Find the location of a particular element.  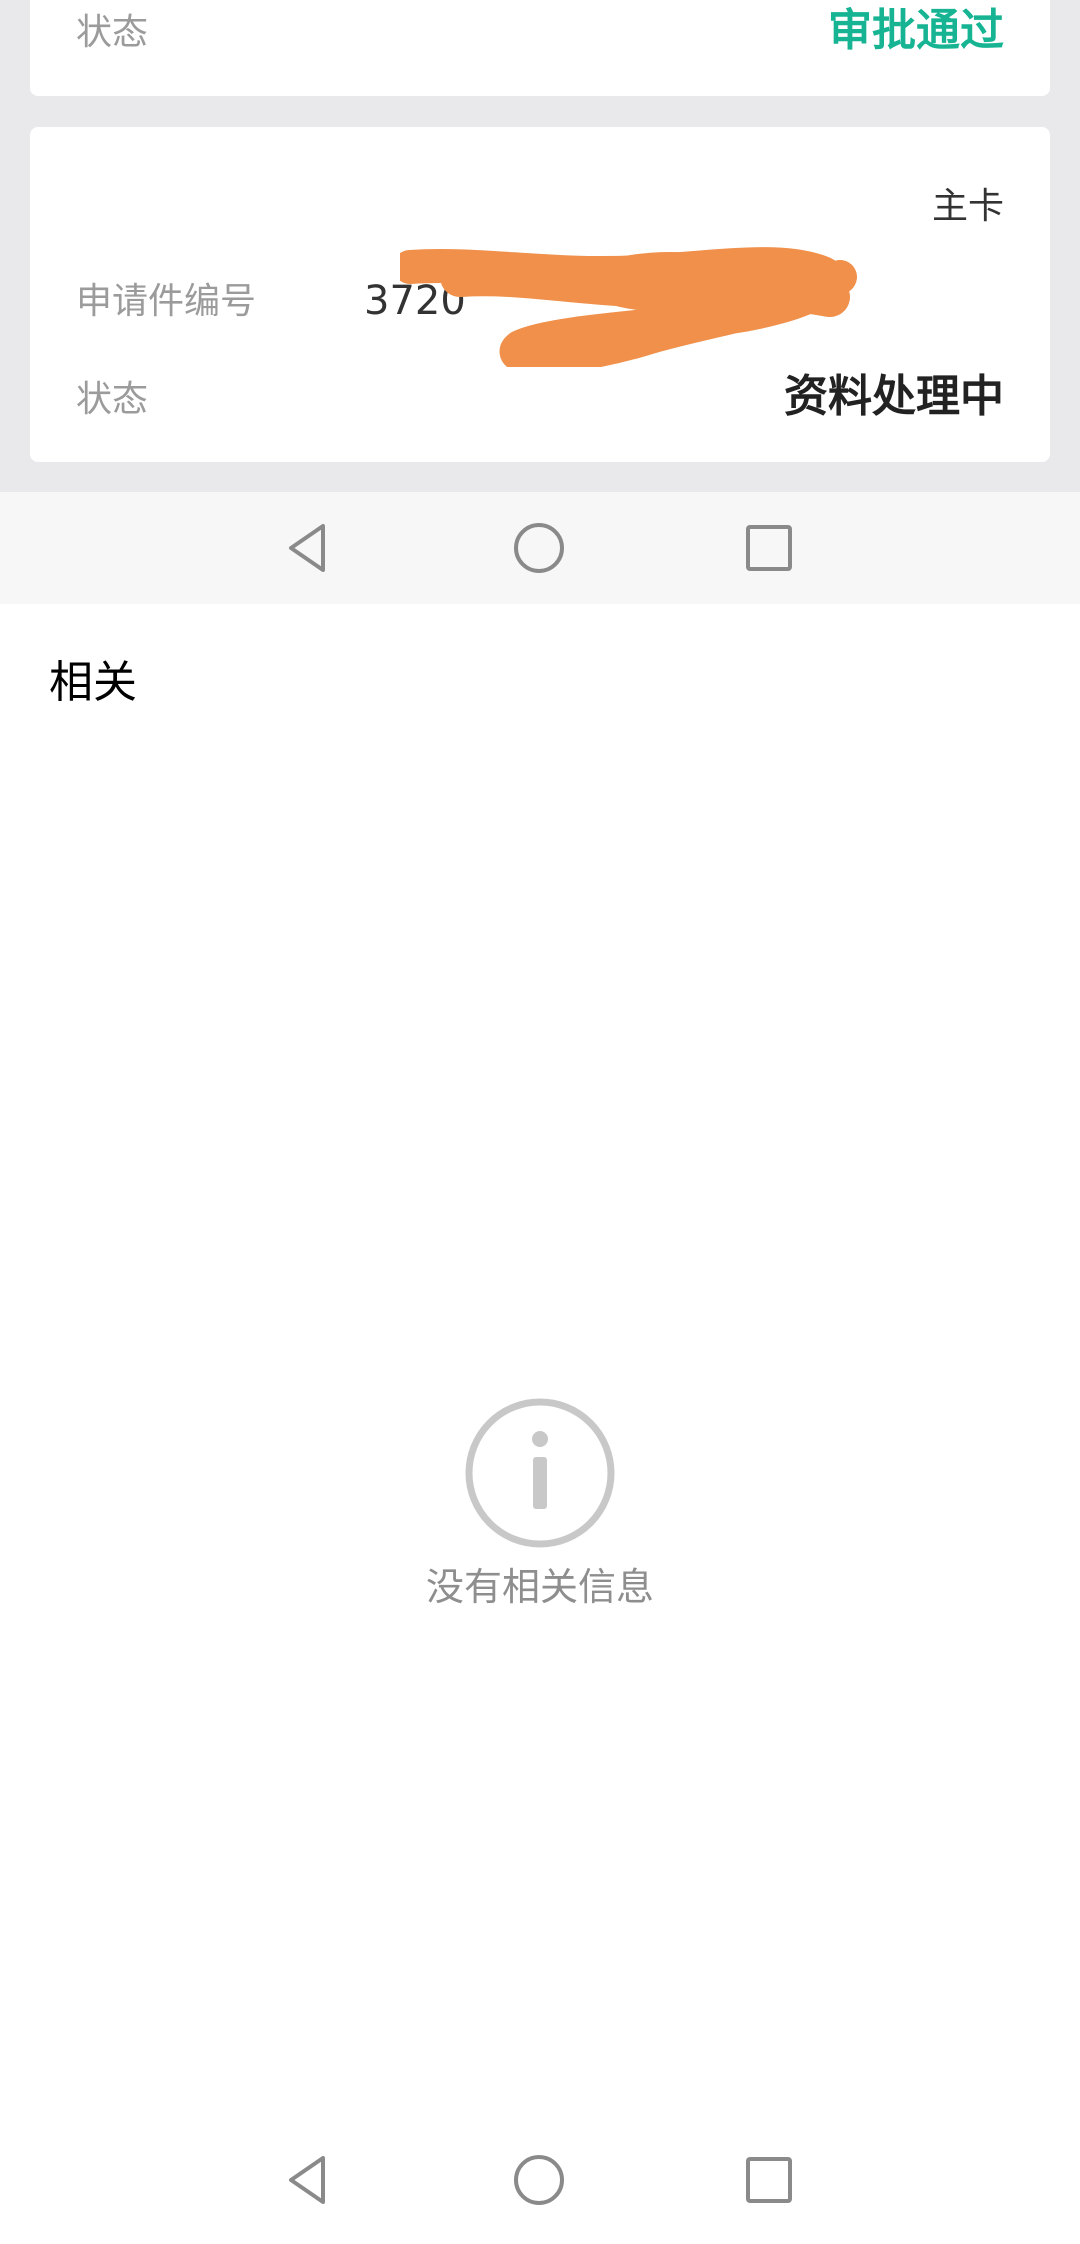

application-card-processing: 主卡 申请件编号 3720 状态 资料处理中 is located at coordinates (540, 294).